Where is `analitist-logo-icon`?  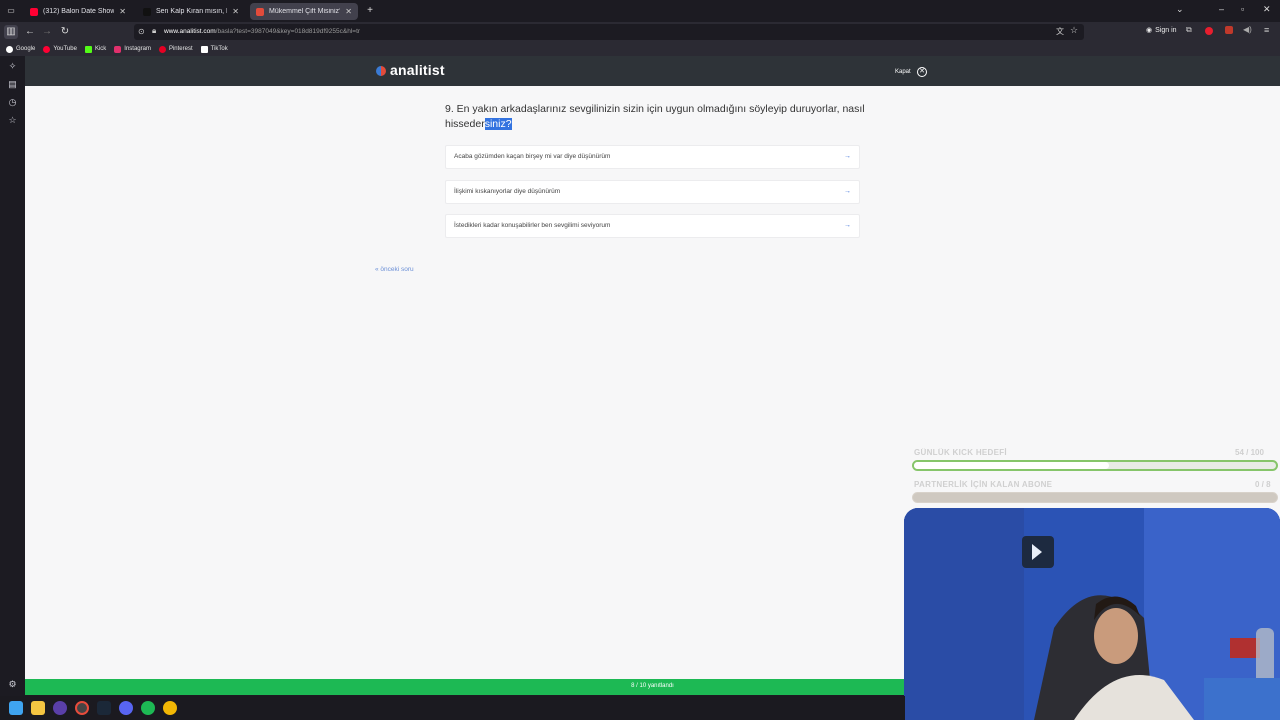
analitist-logo-icon is located at coordinates (381, 71).